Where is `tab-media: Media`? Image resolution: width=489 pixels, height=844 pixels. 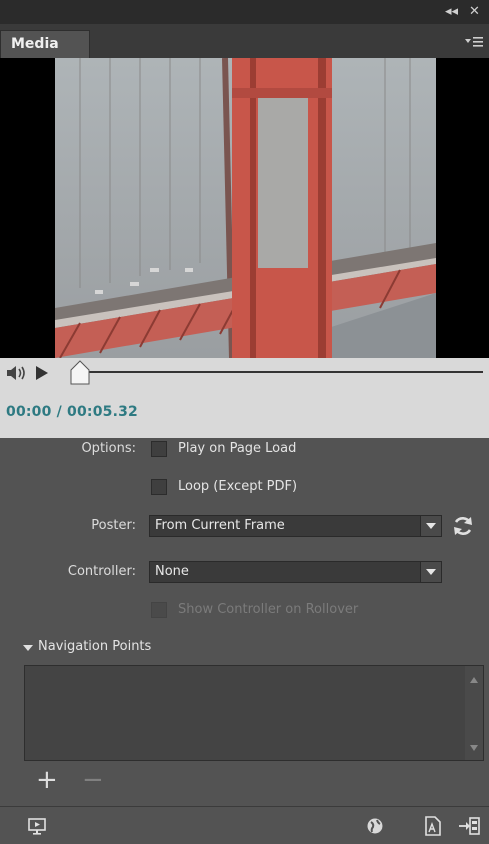
tab-media: Media is located at coordinates (45, 44).